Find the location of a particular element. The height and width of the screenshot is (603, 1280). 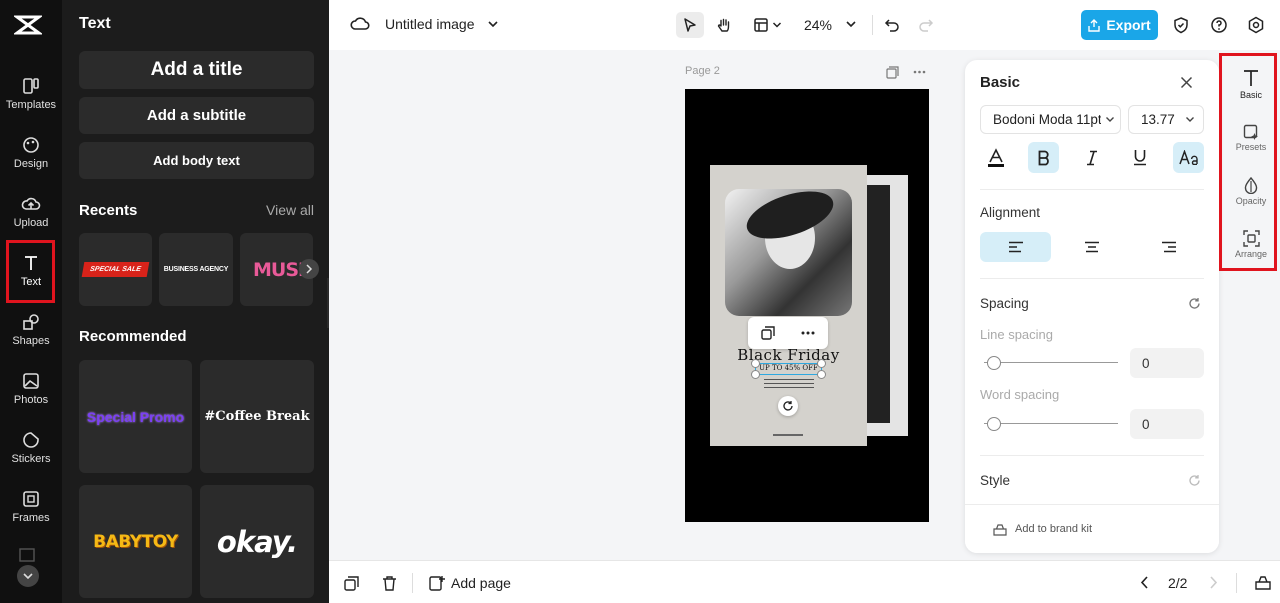

recents-next-button is located at coordinates (309, 269).